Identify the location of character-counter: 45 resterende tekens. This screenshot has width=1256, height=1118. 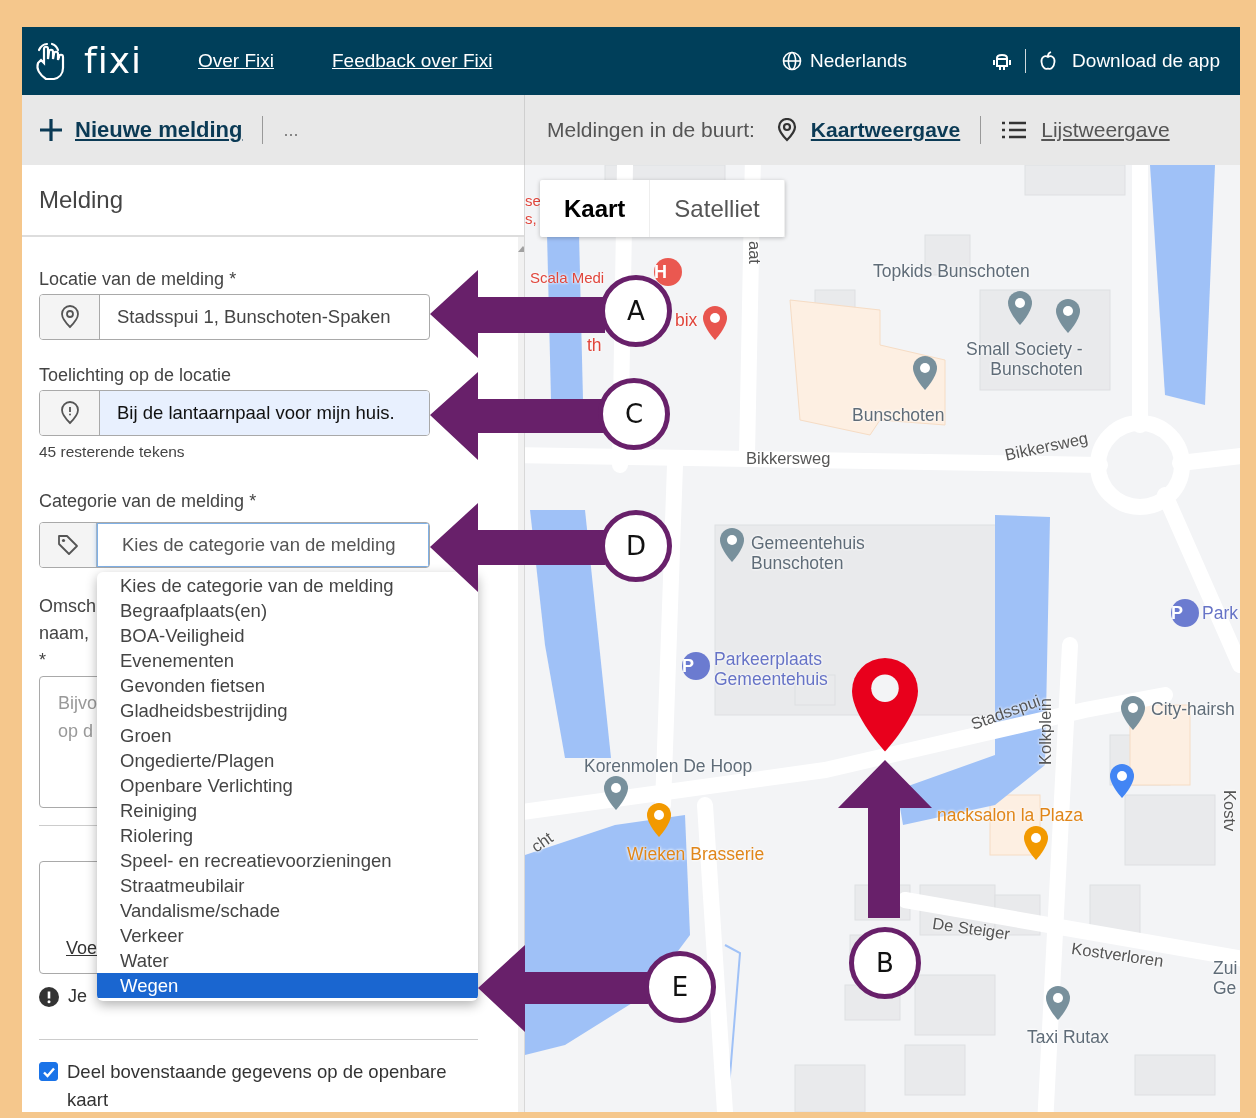
(112, 452).